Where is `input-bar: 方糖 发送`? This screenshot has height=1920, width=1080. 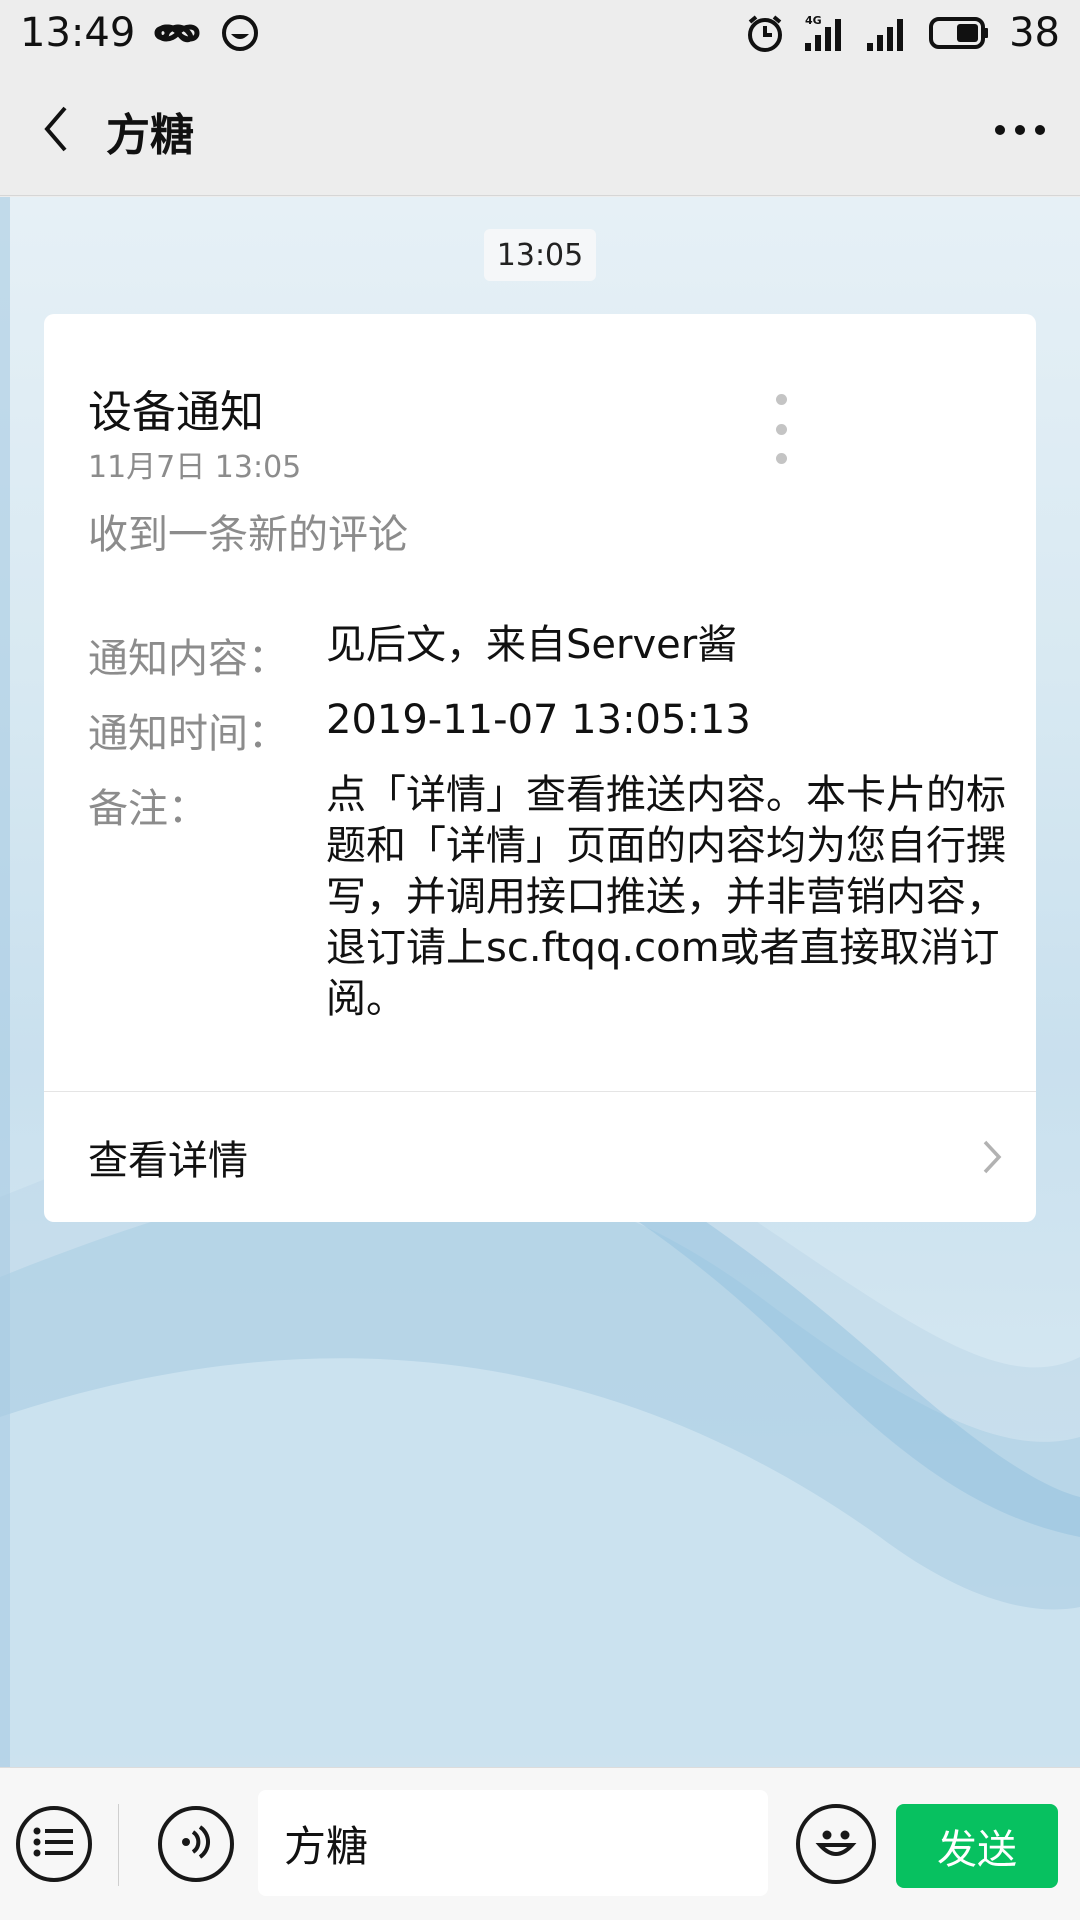
input-bar: 方糖 发送 is located at coordinates (540, 1843).